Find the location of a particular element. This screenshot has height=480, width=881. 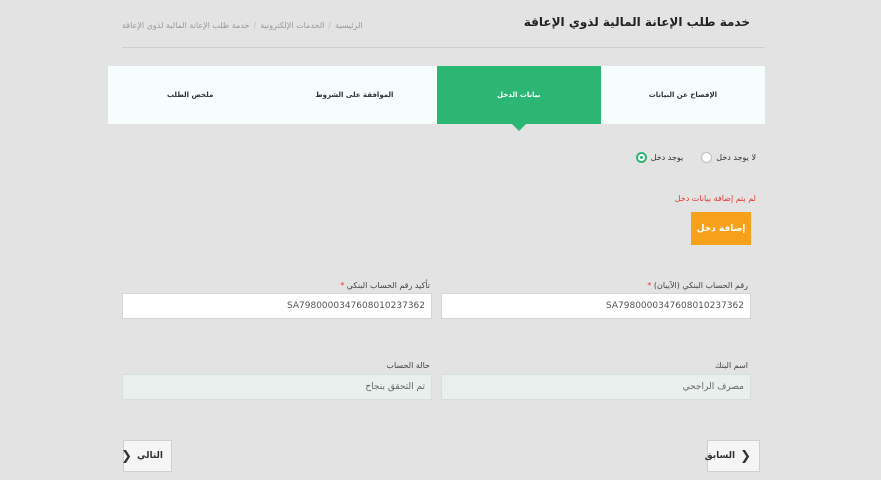

radio-has-income: يوجد دخل is located at coordinates (659, 157).